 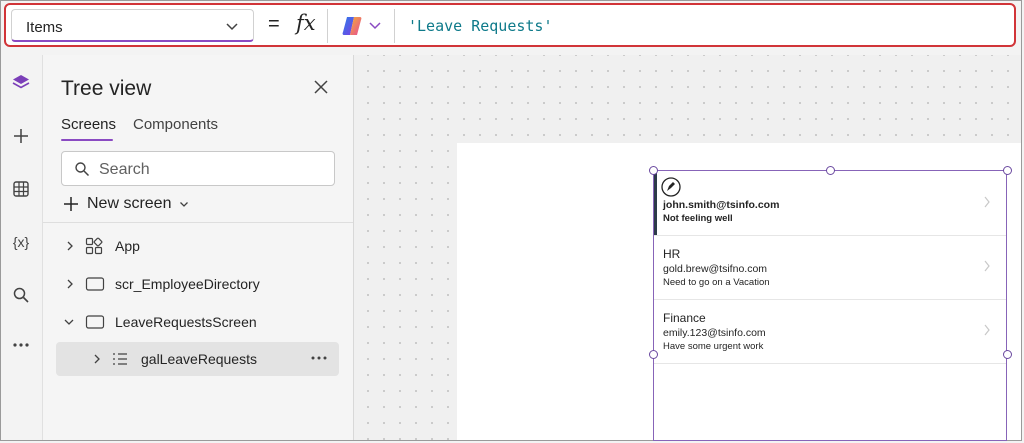 I want to click on item-email: emily.123@tsinfo.com, so click(x=714, y=333).